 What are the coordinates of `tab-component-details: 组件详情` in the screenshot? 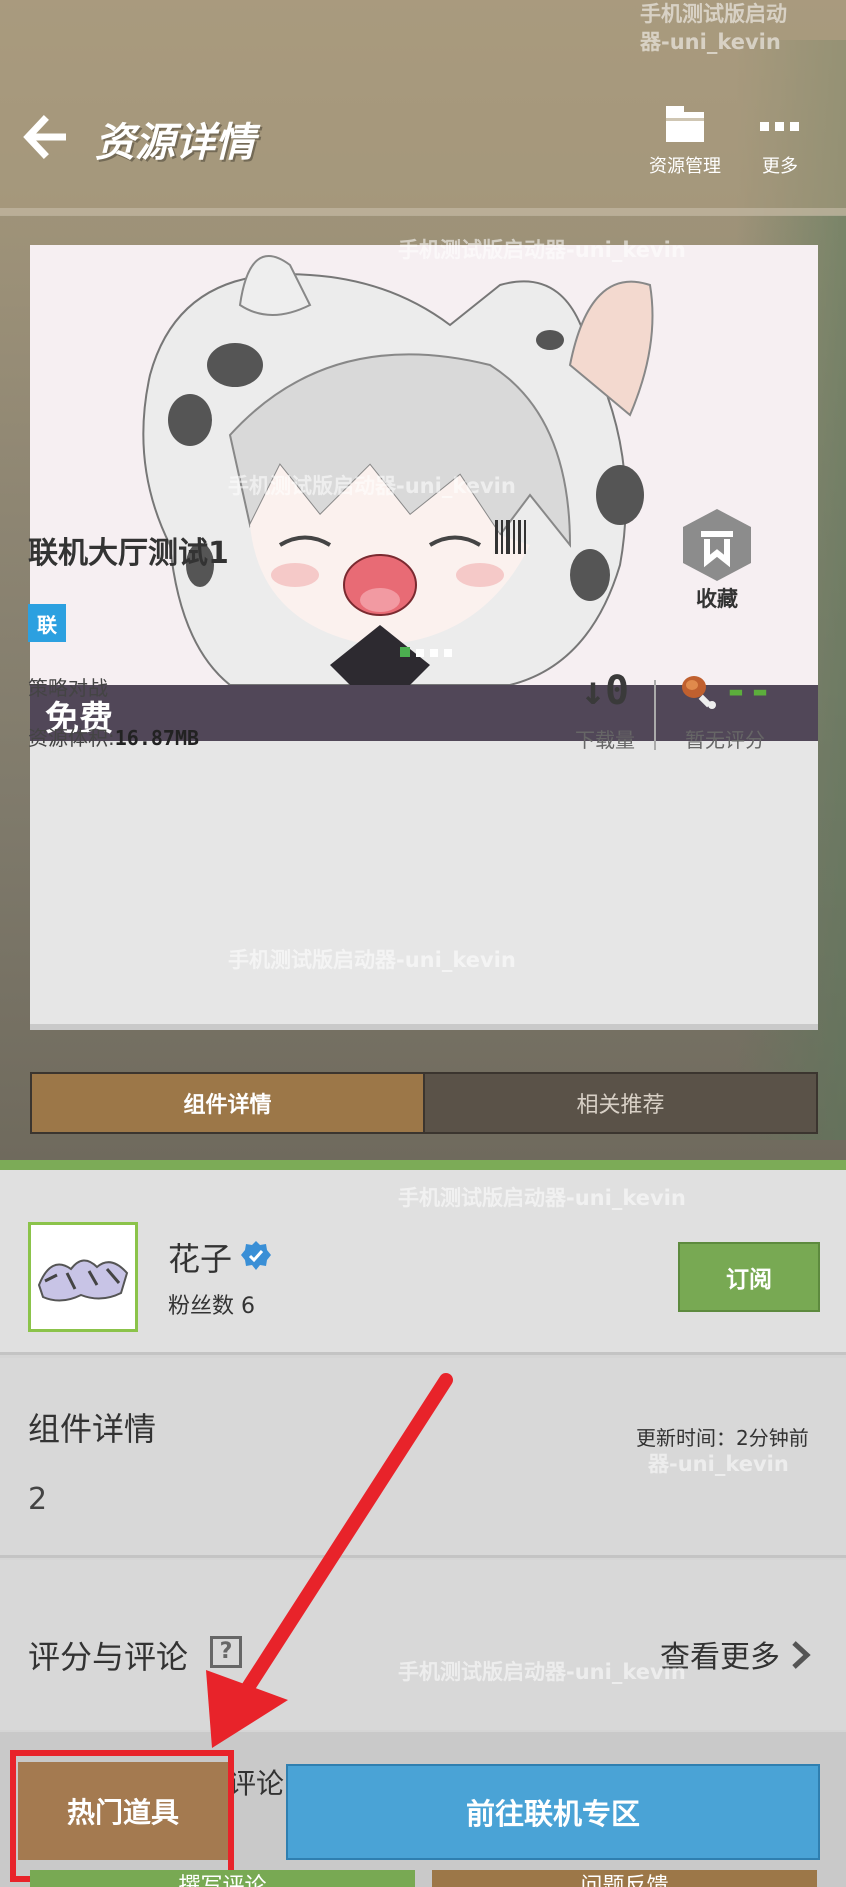 It's located at (228, 1103).